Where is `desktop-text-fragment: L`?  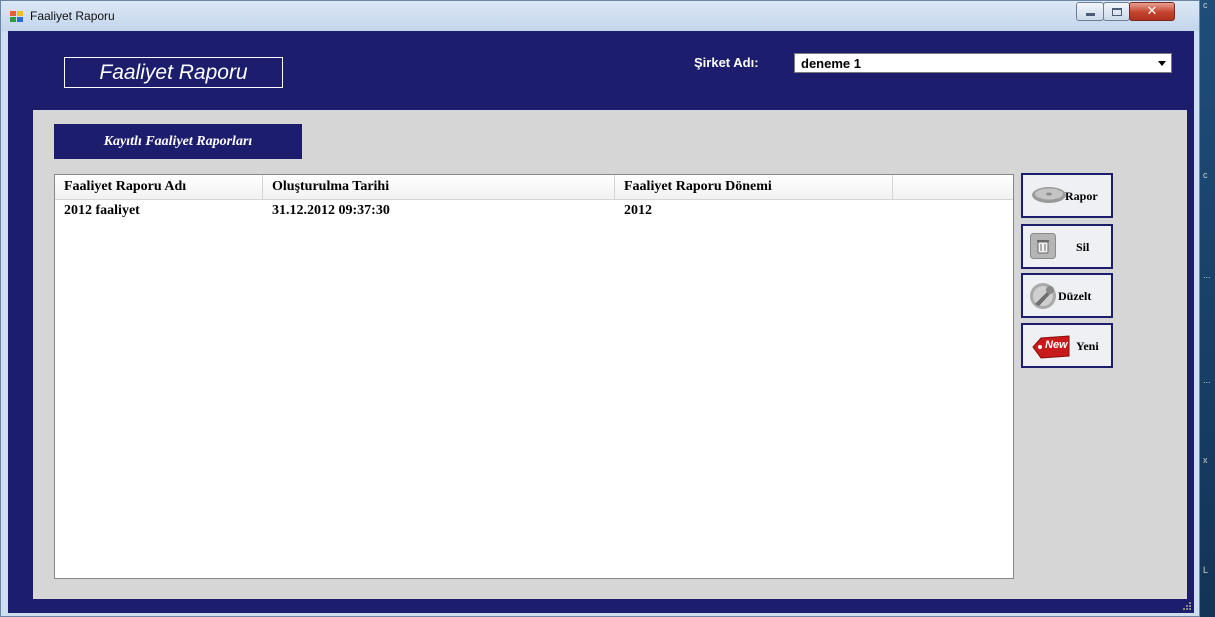
desktop-text-fragment: L is located at coordinates (1206, 570).